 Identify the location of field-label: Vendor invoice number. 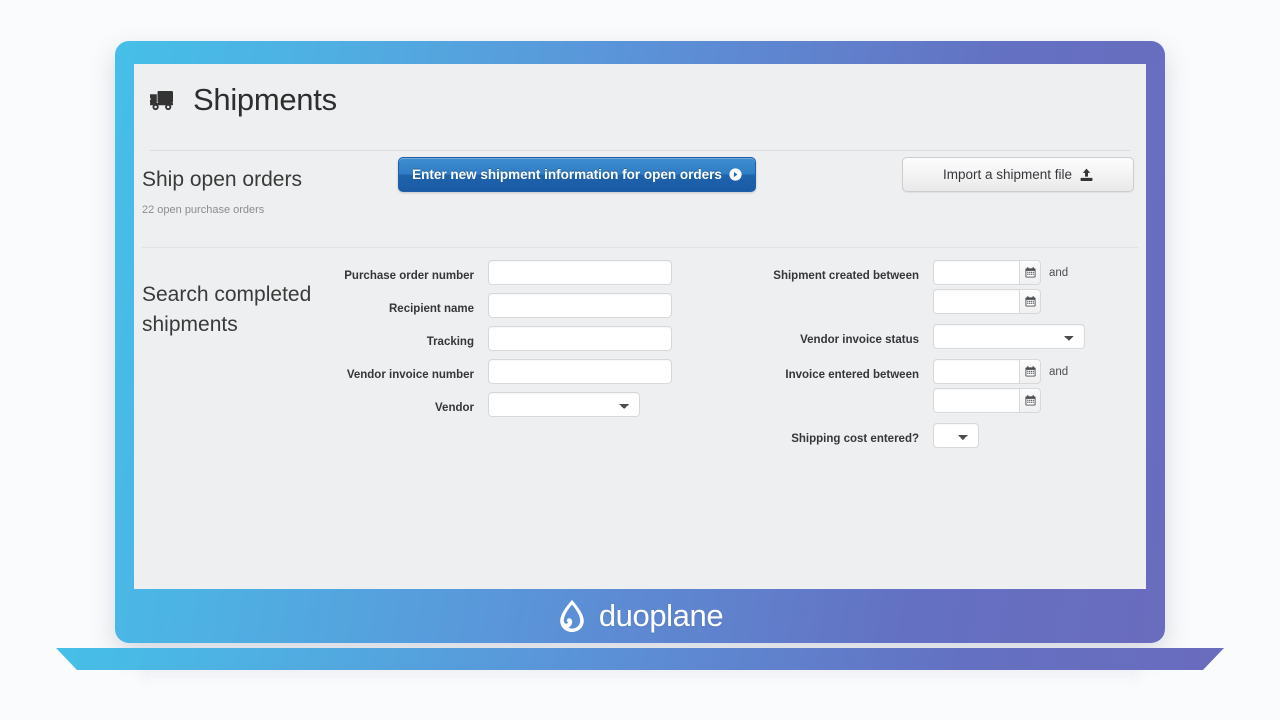
(410, 375).